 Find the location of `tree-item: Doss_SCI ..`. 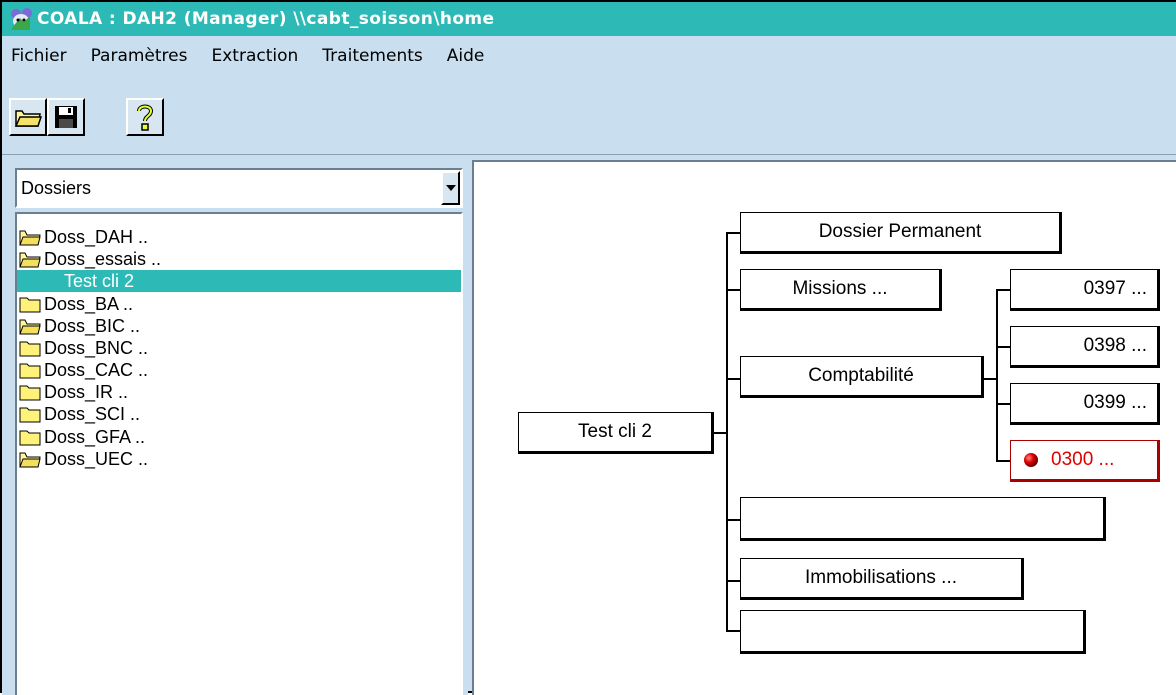

tree-item: Doss_SCI .. is located at coordinates (239, 414).